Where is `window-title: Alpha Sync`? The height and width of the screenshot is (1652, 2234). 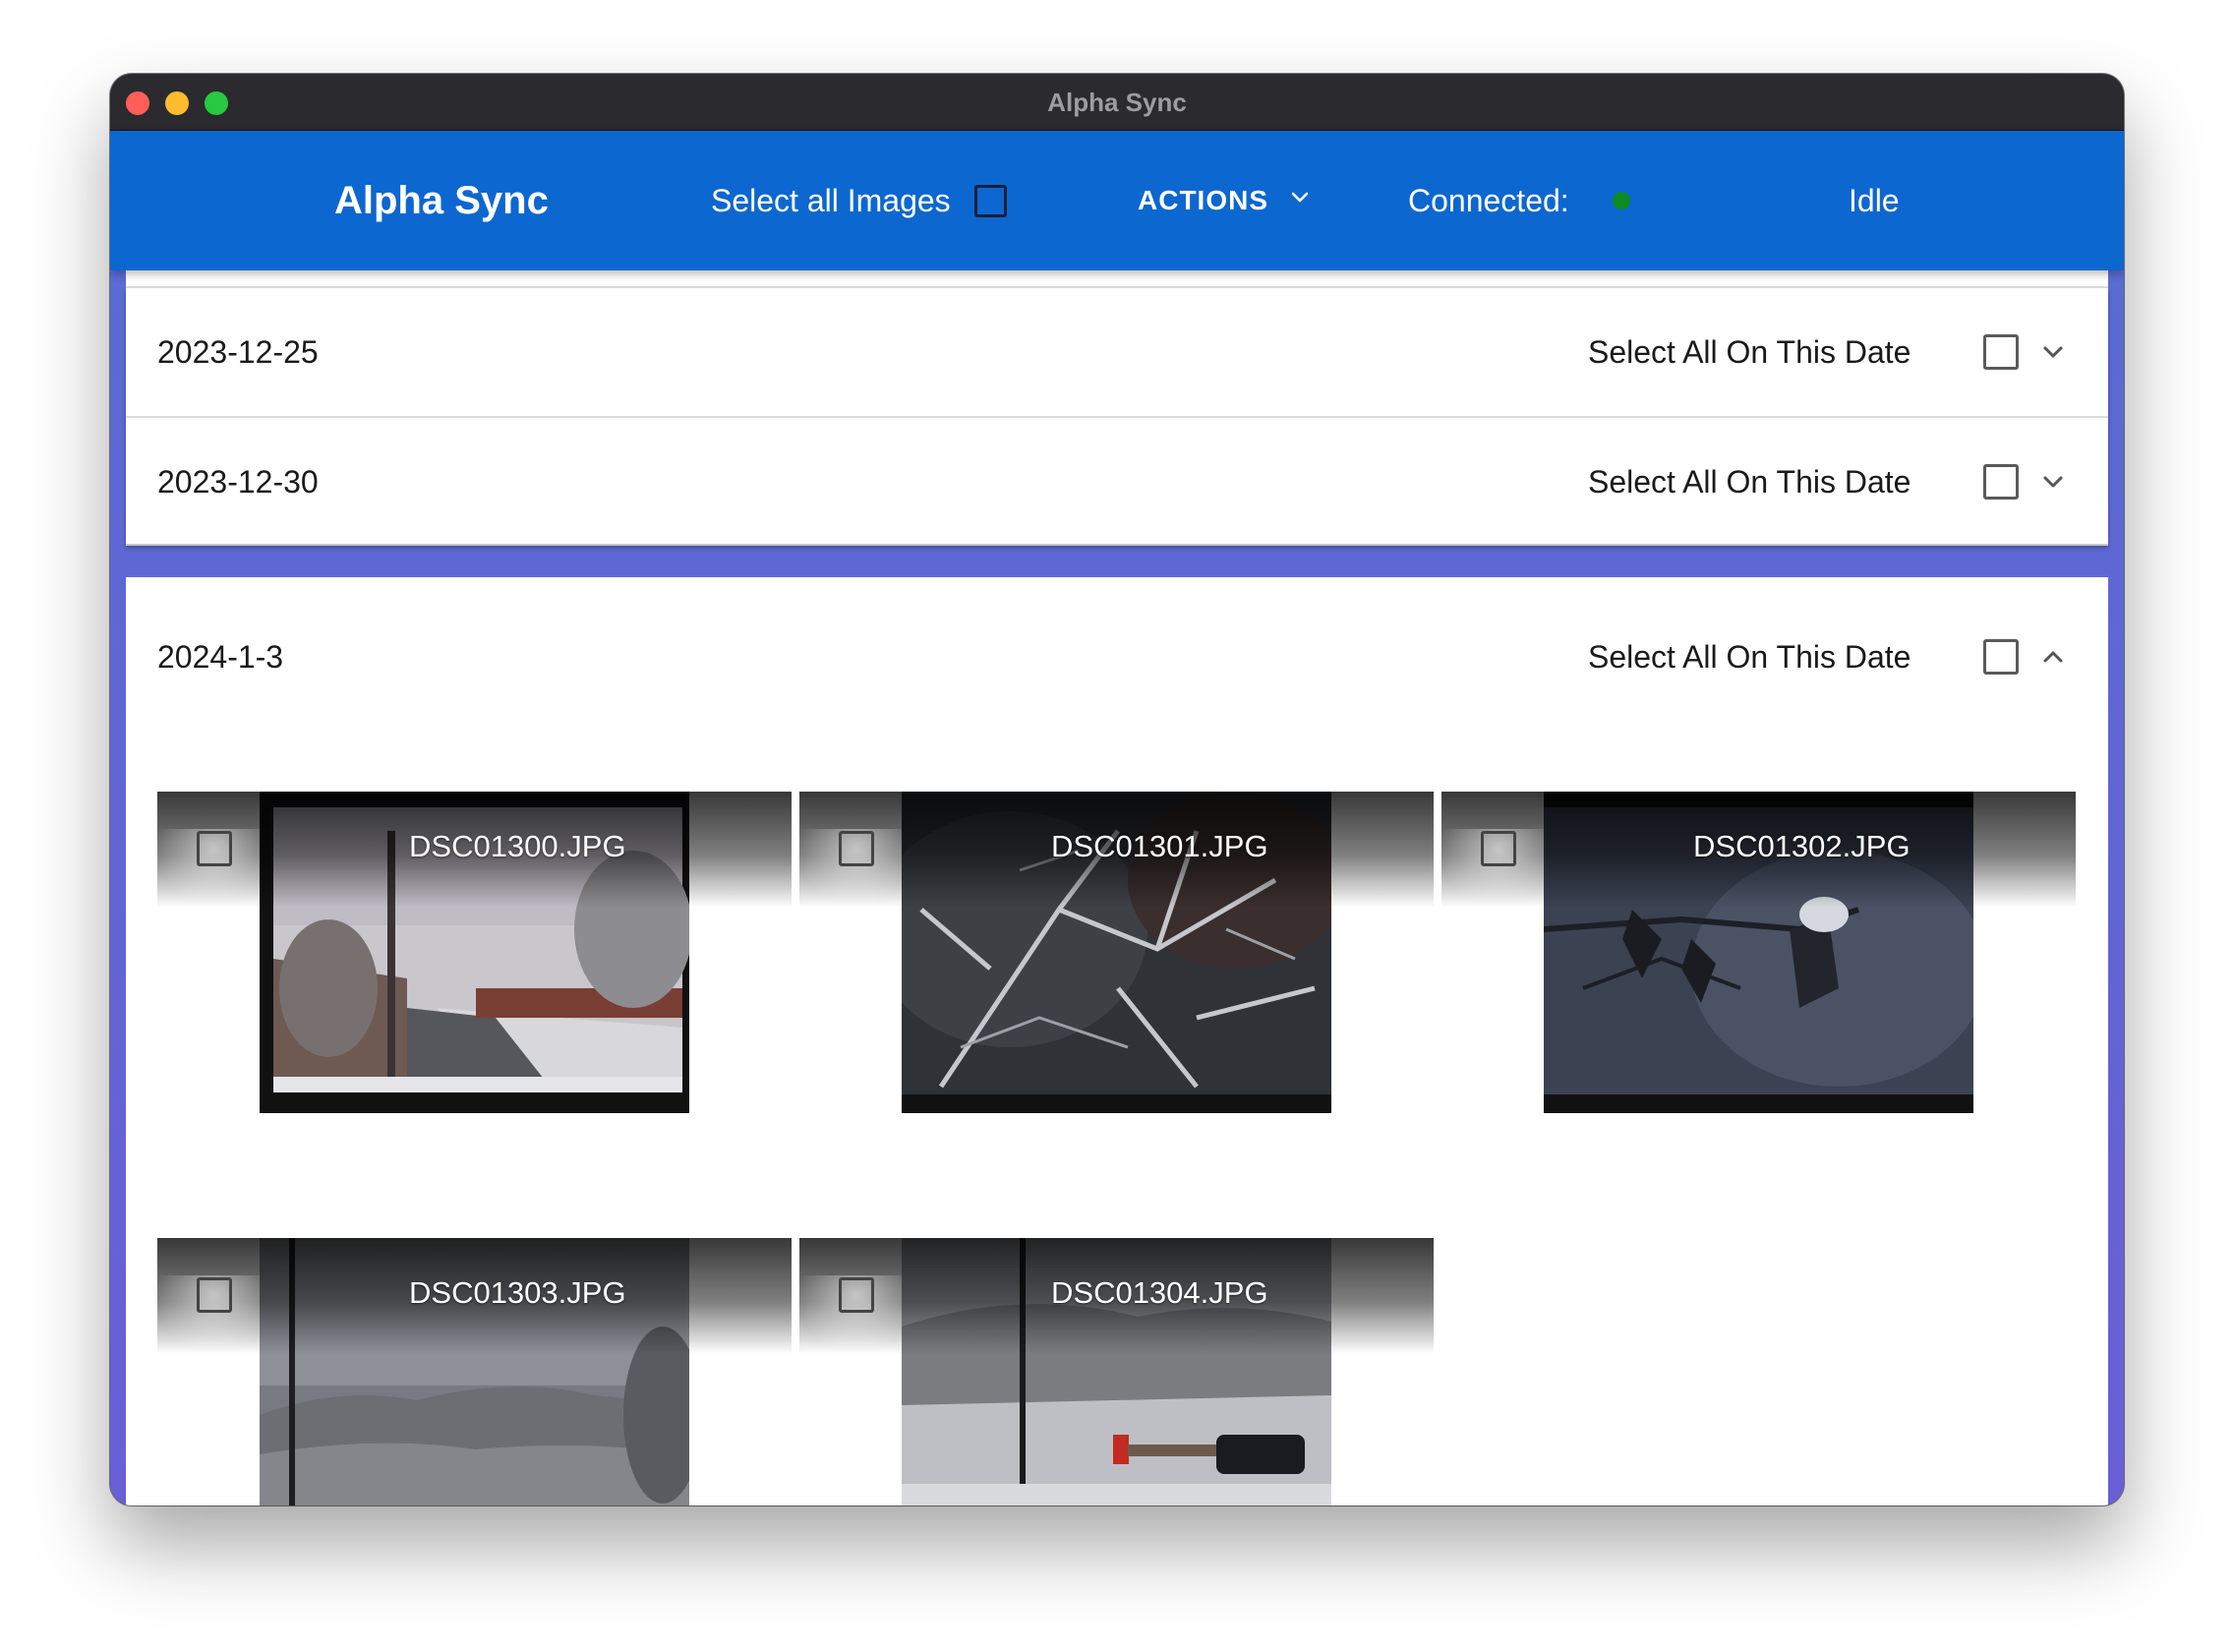
window-title: Alpha Sync is located at coordinates (1117, 102).